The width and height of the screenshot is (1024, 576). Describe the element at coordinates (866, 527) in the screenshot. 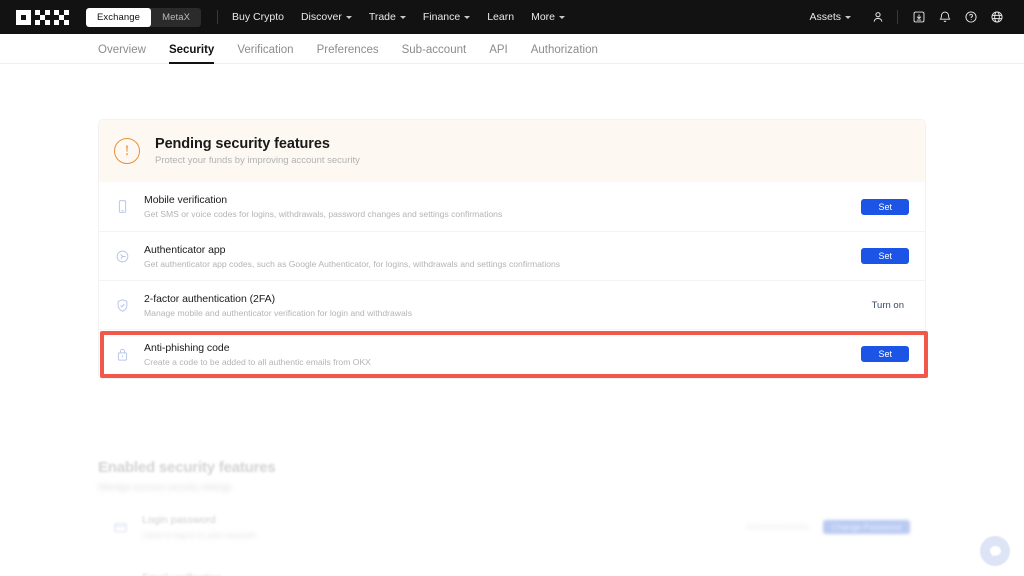

I see `change-password-button: Change Password` at that location.